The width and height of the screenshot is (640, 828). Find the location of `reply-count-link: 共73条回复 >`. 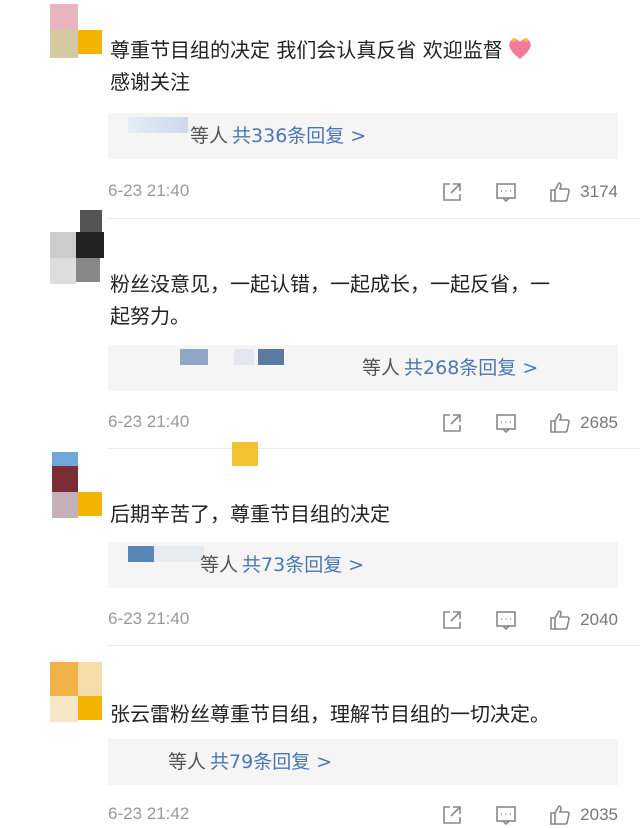

reply-count-link: 共73条回复 > is located at coordinates (303, 565).